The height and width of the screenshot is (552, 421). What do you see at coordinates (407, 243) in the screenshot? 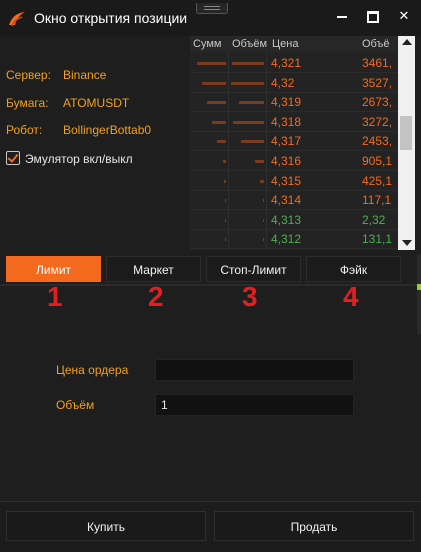
I see `scroll-down-icon` at bounding box center [407, 243].